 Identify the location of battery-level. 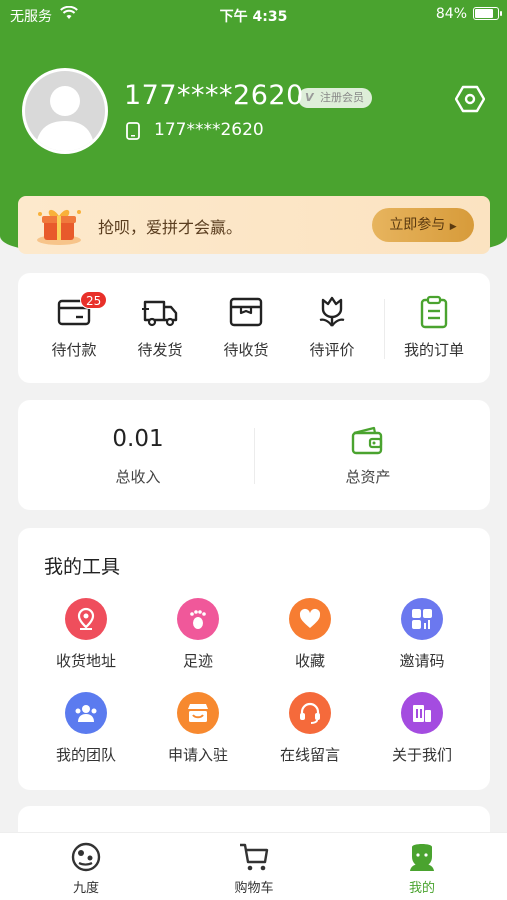
(484, 13).